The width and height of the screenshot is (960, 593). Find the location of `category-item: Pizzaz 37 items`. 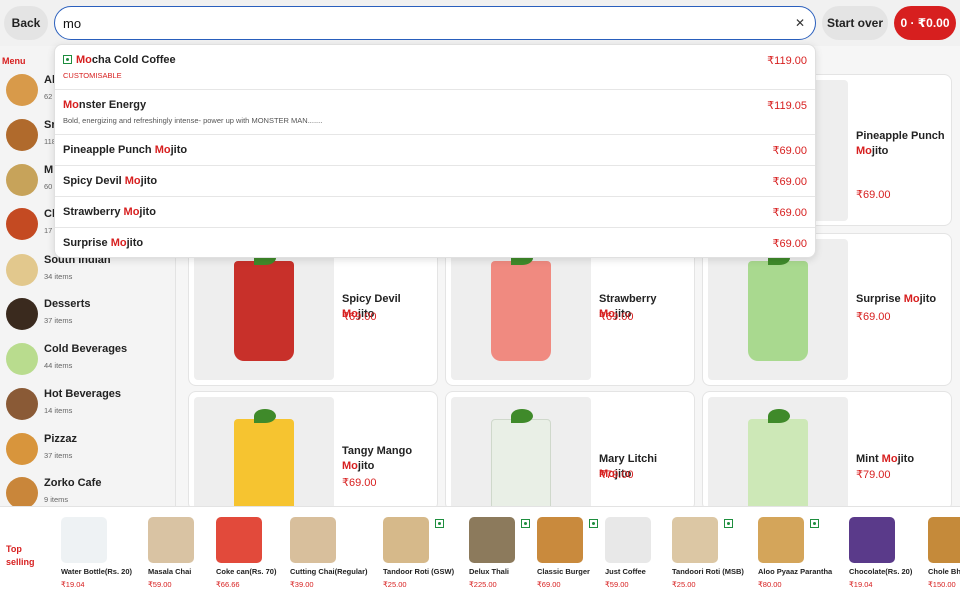

category-item: Pizzaz 37 items is located at coordinates (87, 449).